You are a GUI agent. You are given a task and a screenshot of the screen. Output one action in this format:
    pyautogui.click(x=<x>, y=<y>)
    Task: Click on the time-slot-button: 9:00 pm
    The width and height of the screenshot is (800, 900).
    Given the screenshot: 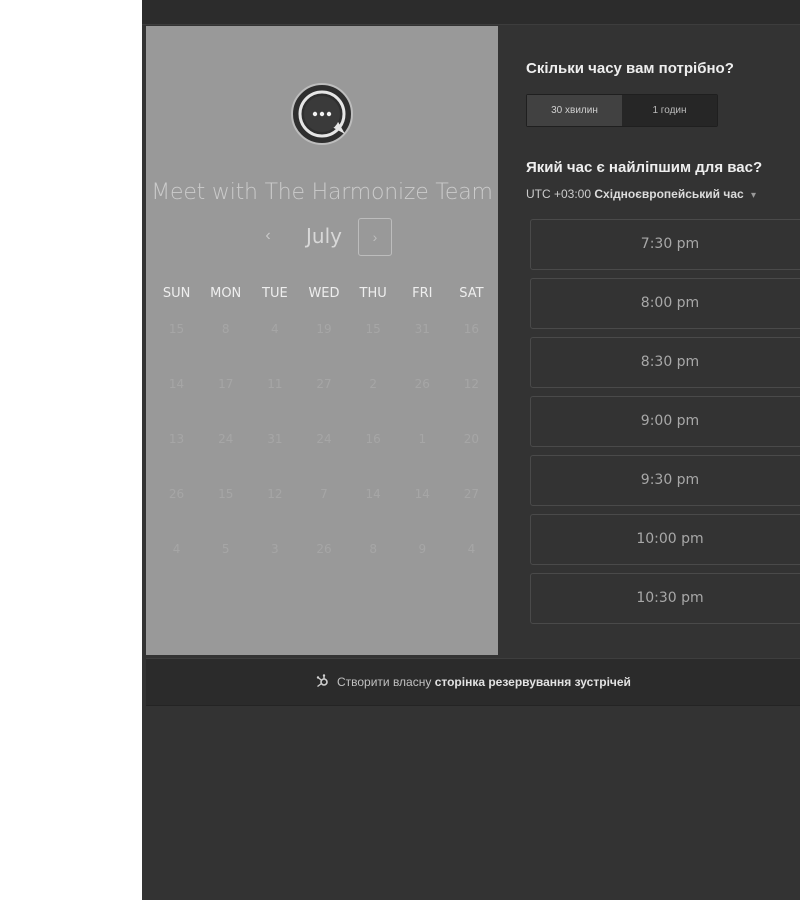 What is the action you would take?
    pyautogui.click(x=665, y=421)
    